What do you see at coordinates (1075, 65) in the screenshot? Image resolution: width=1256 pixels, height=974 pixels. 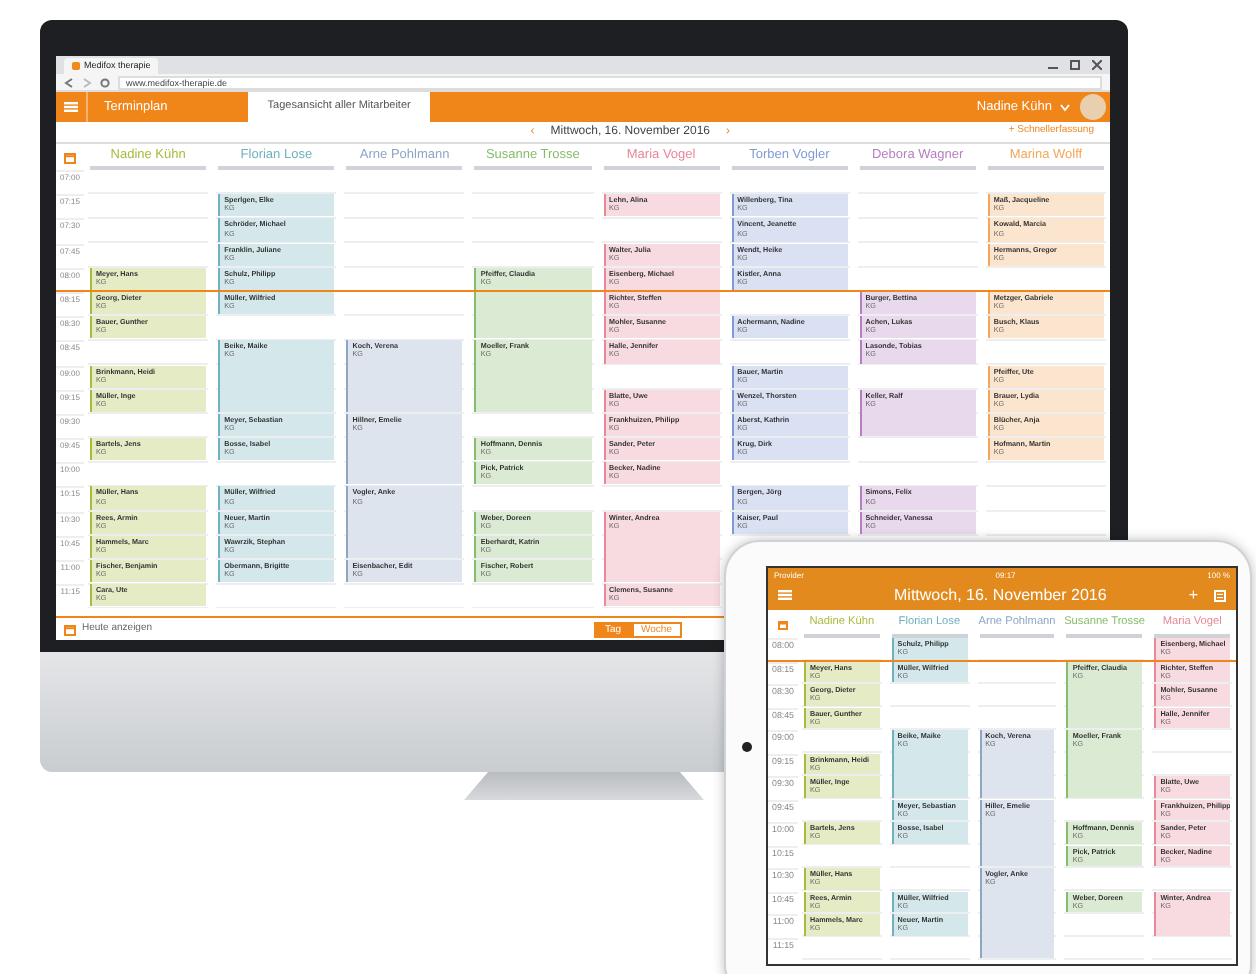 I see `maximize-icon` at bounding box center [1075, 65].